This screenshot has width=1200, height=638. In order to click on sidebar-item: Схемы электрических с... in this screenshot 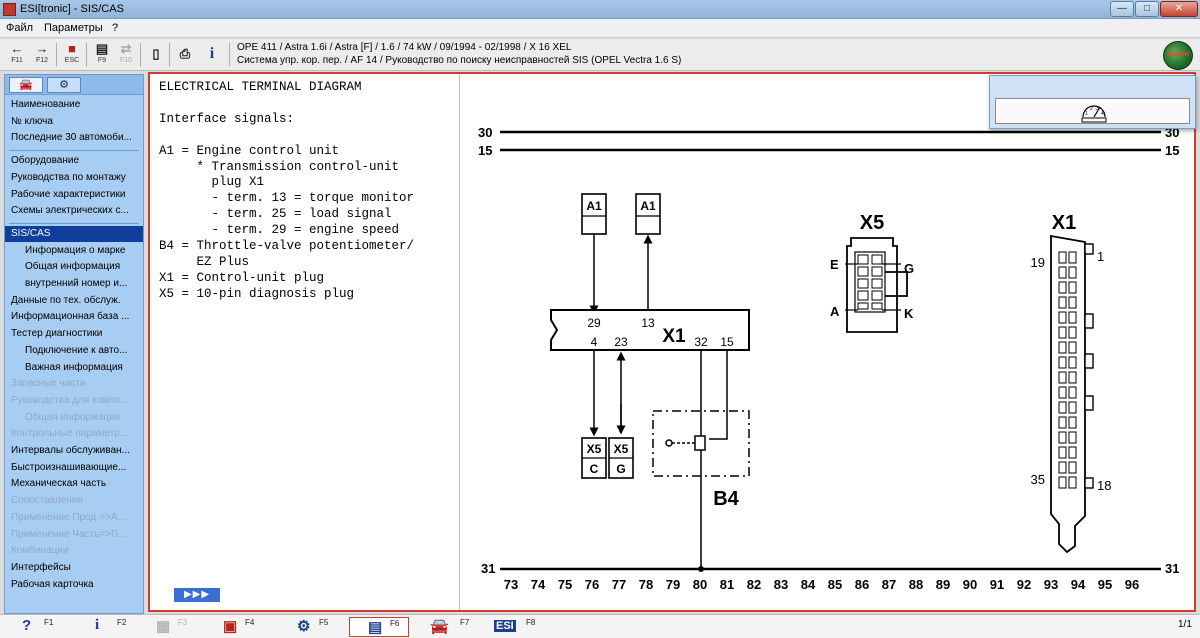, I will do `click(74, 211)`.